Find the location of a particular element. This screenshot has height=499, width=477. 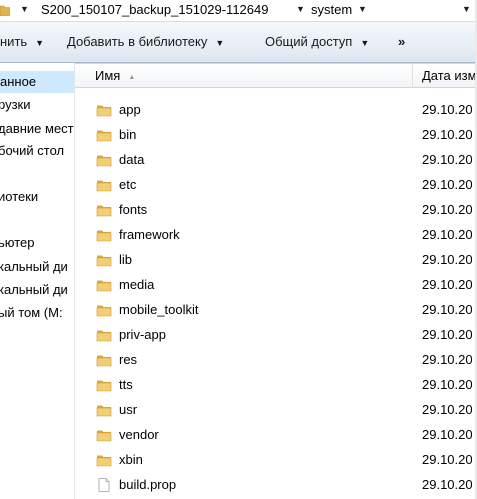

item-name: xbin is located at coordinates (131, 459).